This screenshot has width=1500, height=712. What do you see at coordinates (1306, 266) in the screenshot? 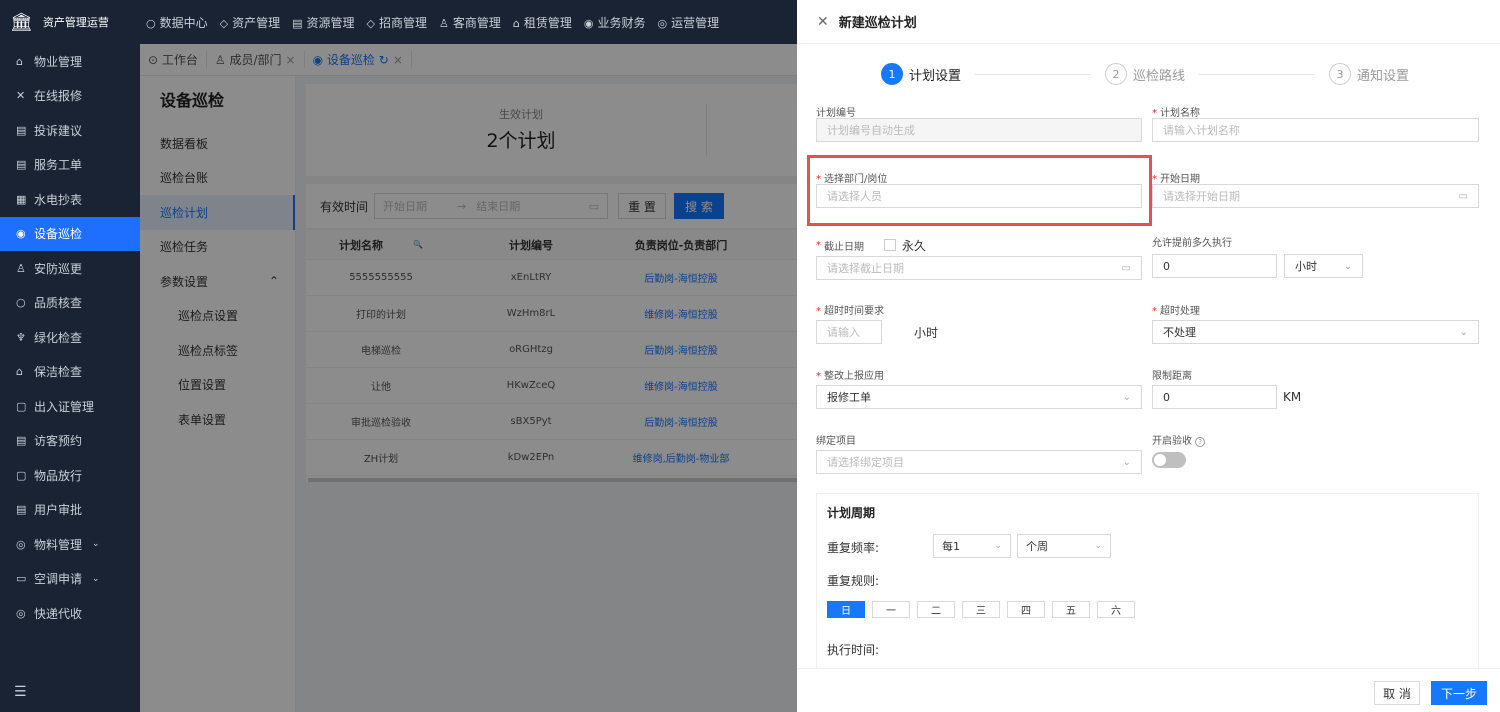
I see `select-value: 小时` at bounding box center [1306, 266].